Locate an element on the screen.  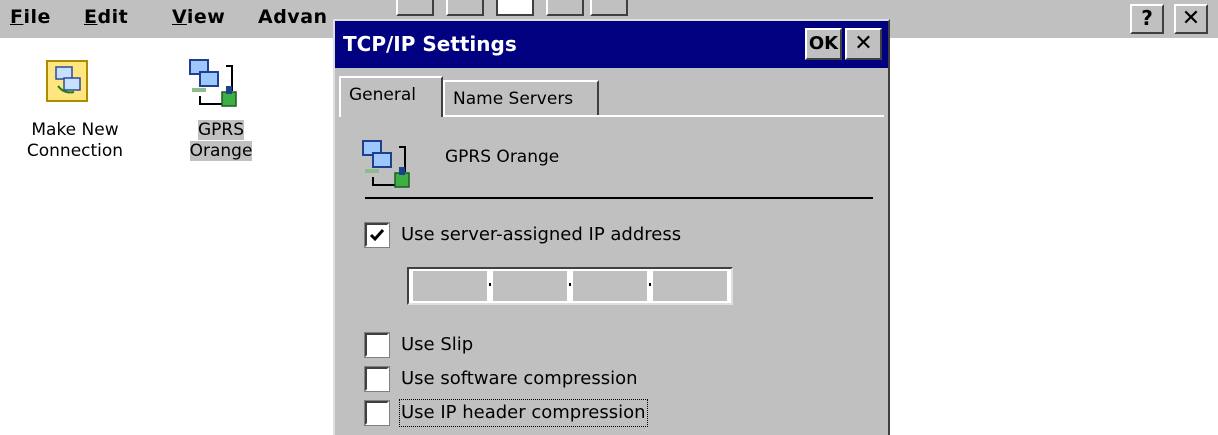
dialog-close-button: ✕ is located at coordinates (863, 44).